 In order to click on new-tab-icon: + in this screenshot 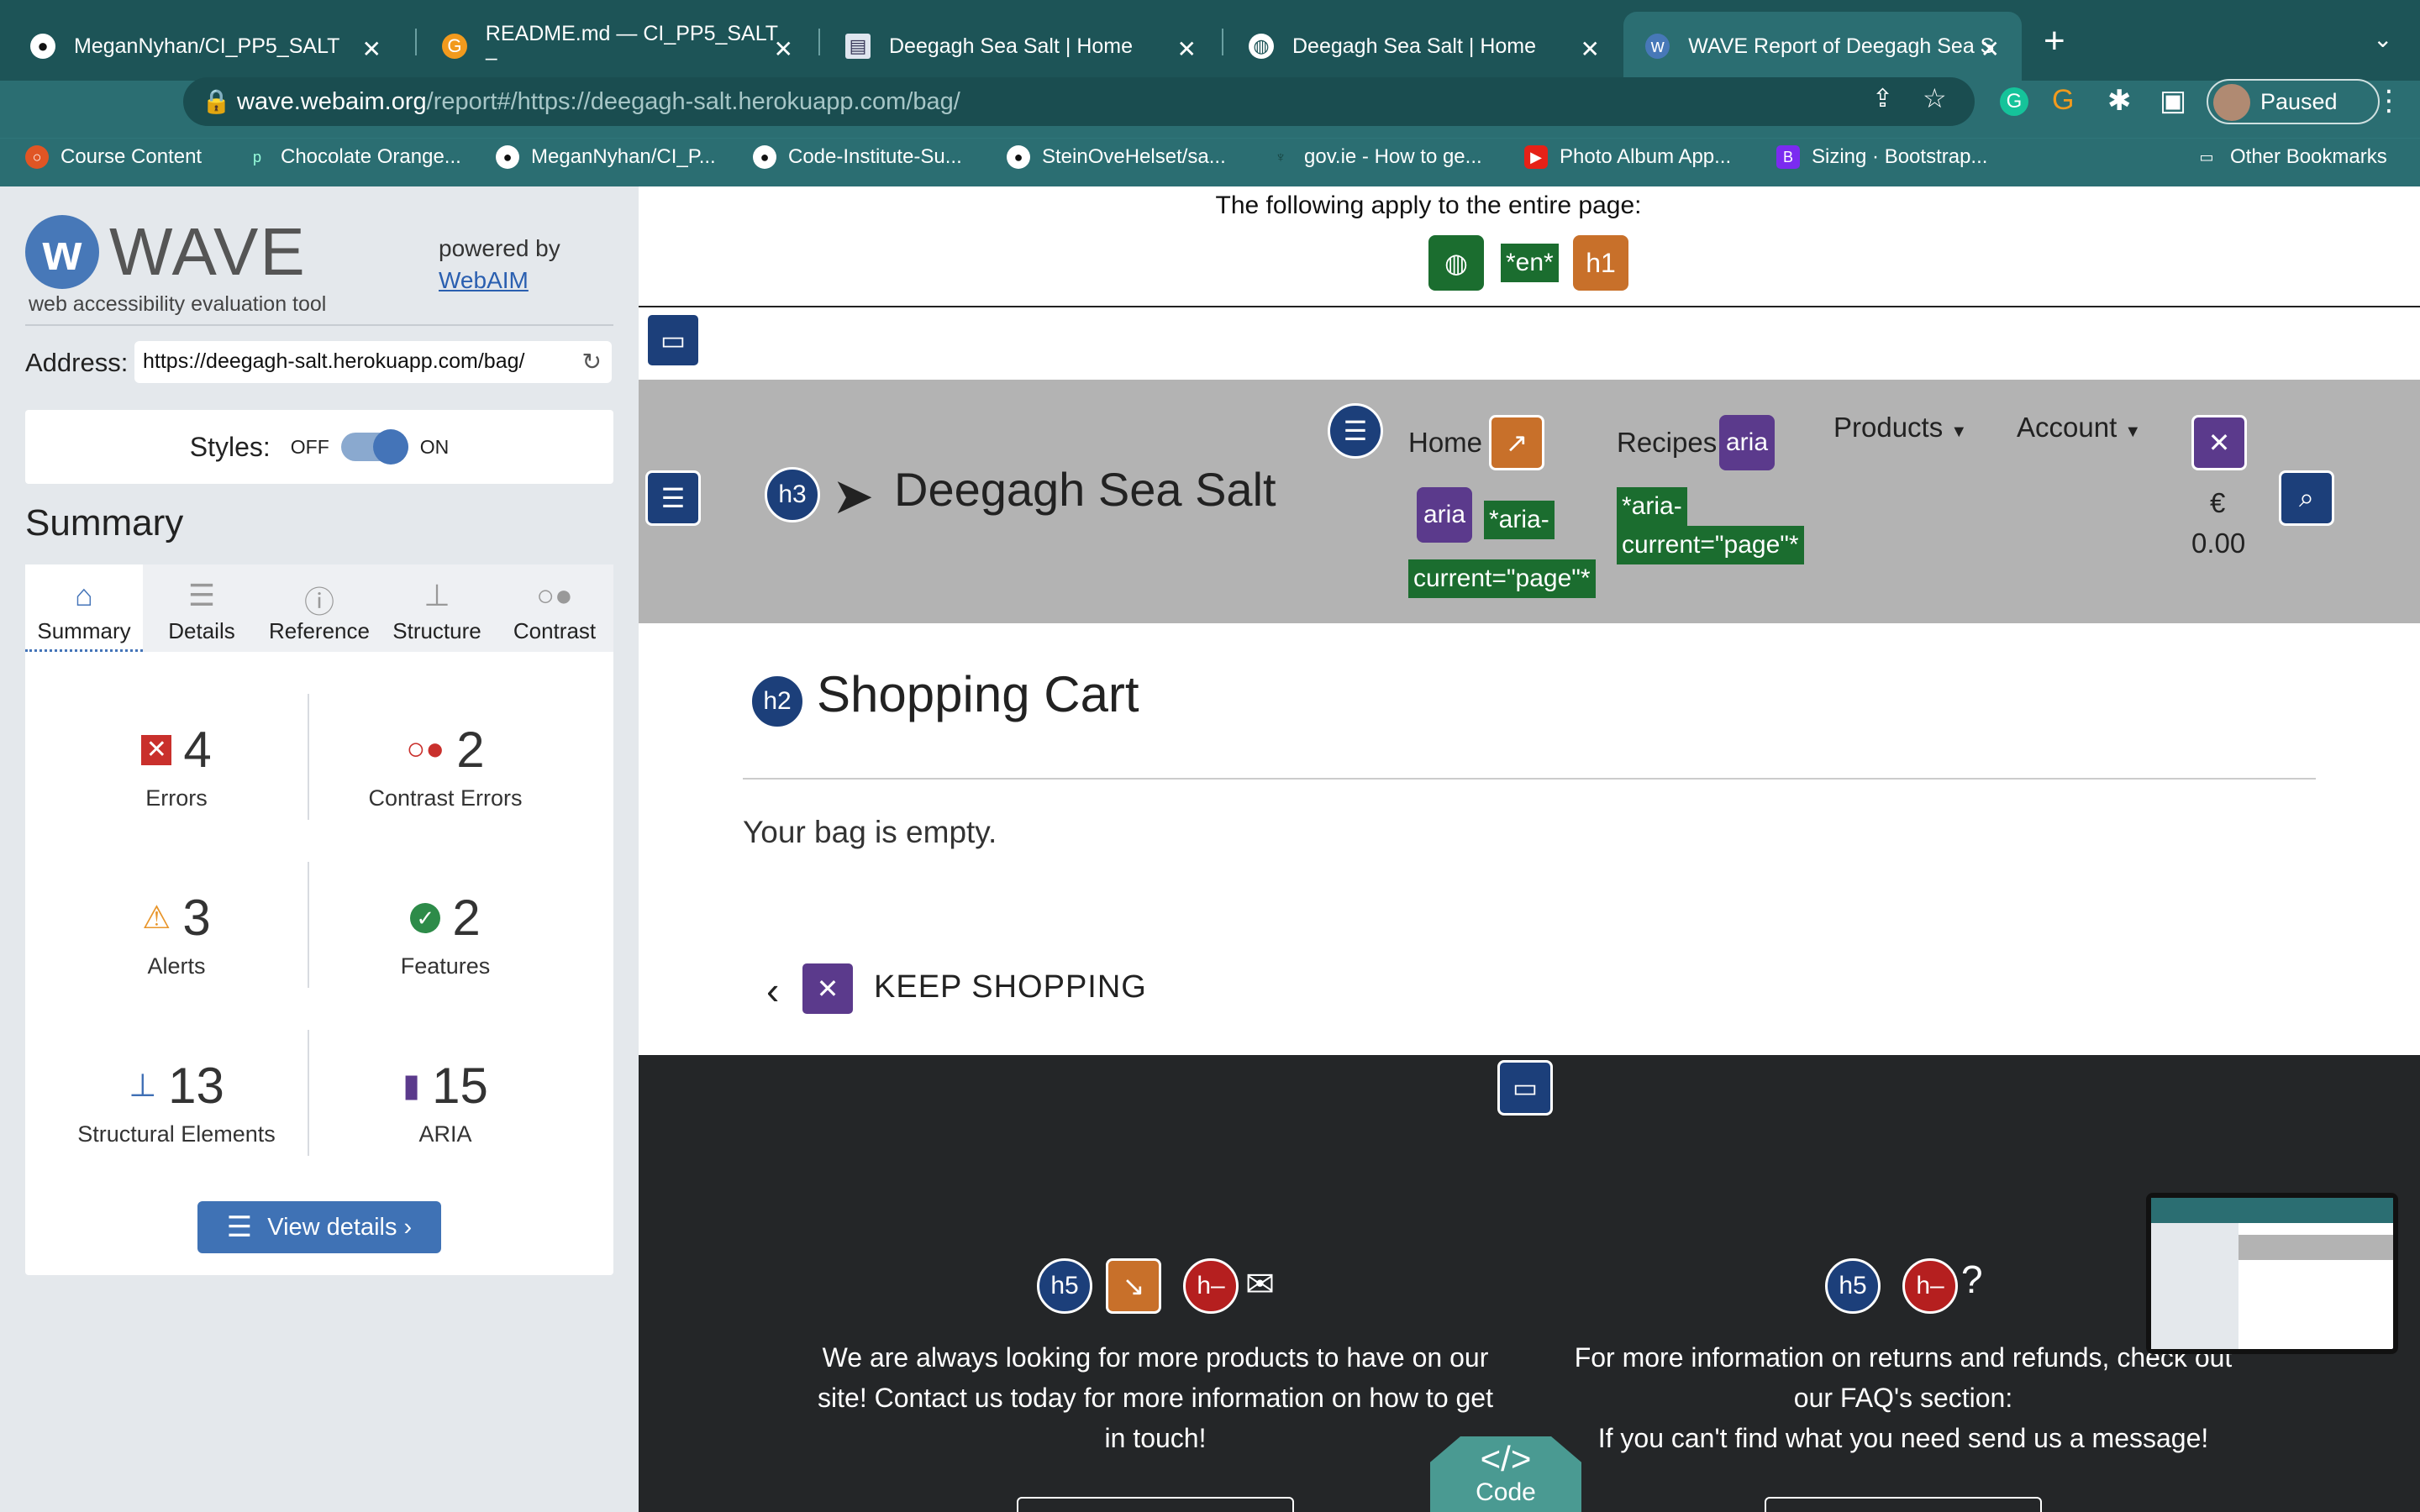, I will do `click(2054, 41)`.